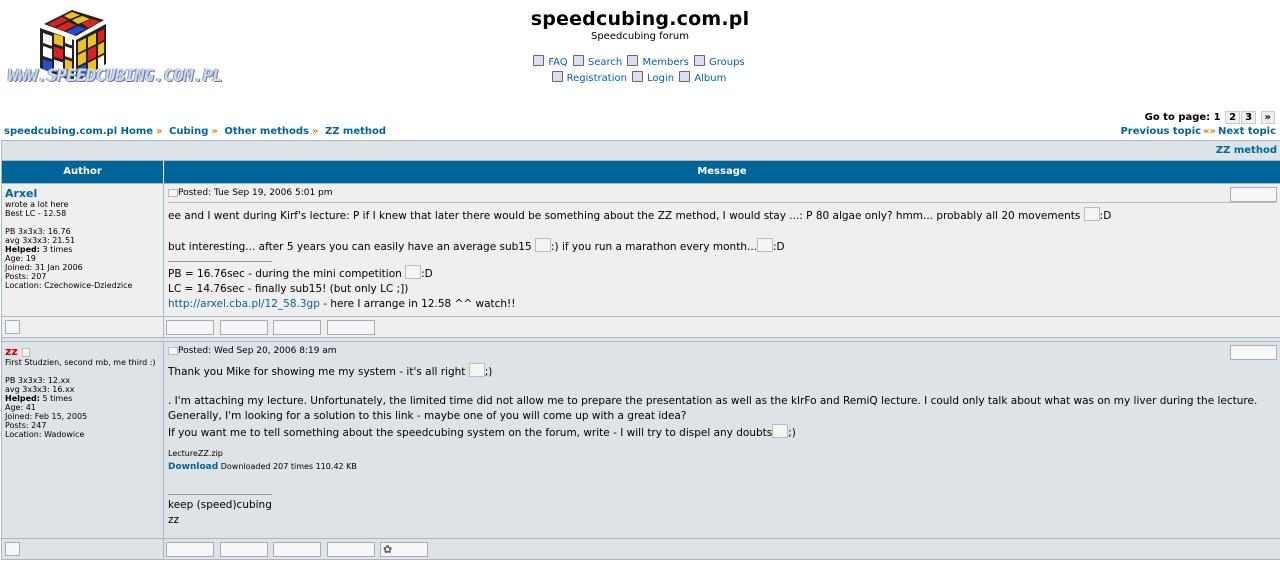  Describe the element at coordinates (404, 549) in the screenshot. I see `gg-button: ✿` at that location.